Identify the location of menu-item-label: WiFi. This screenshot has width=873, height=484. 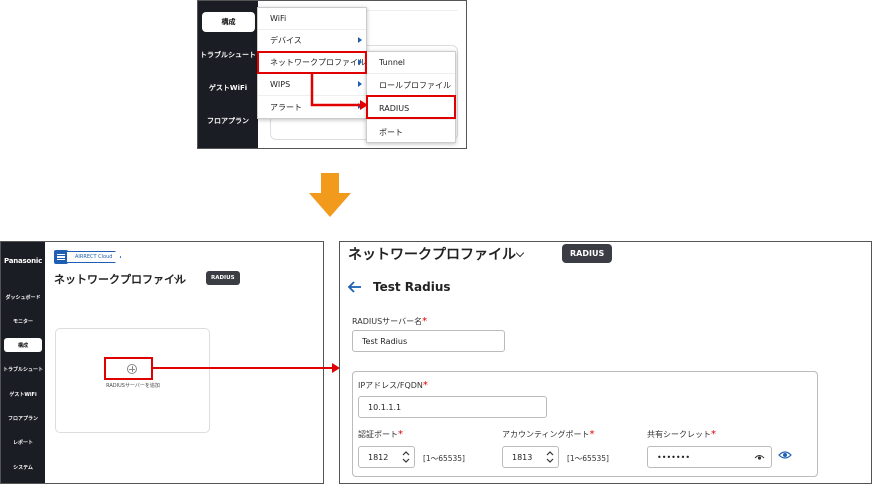
(278, 18).